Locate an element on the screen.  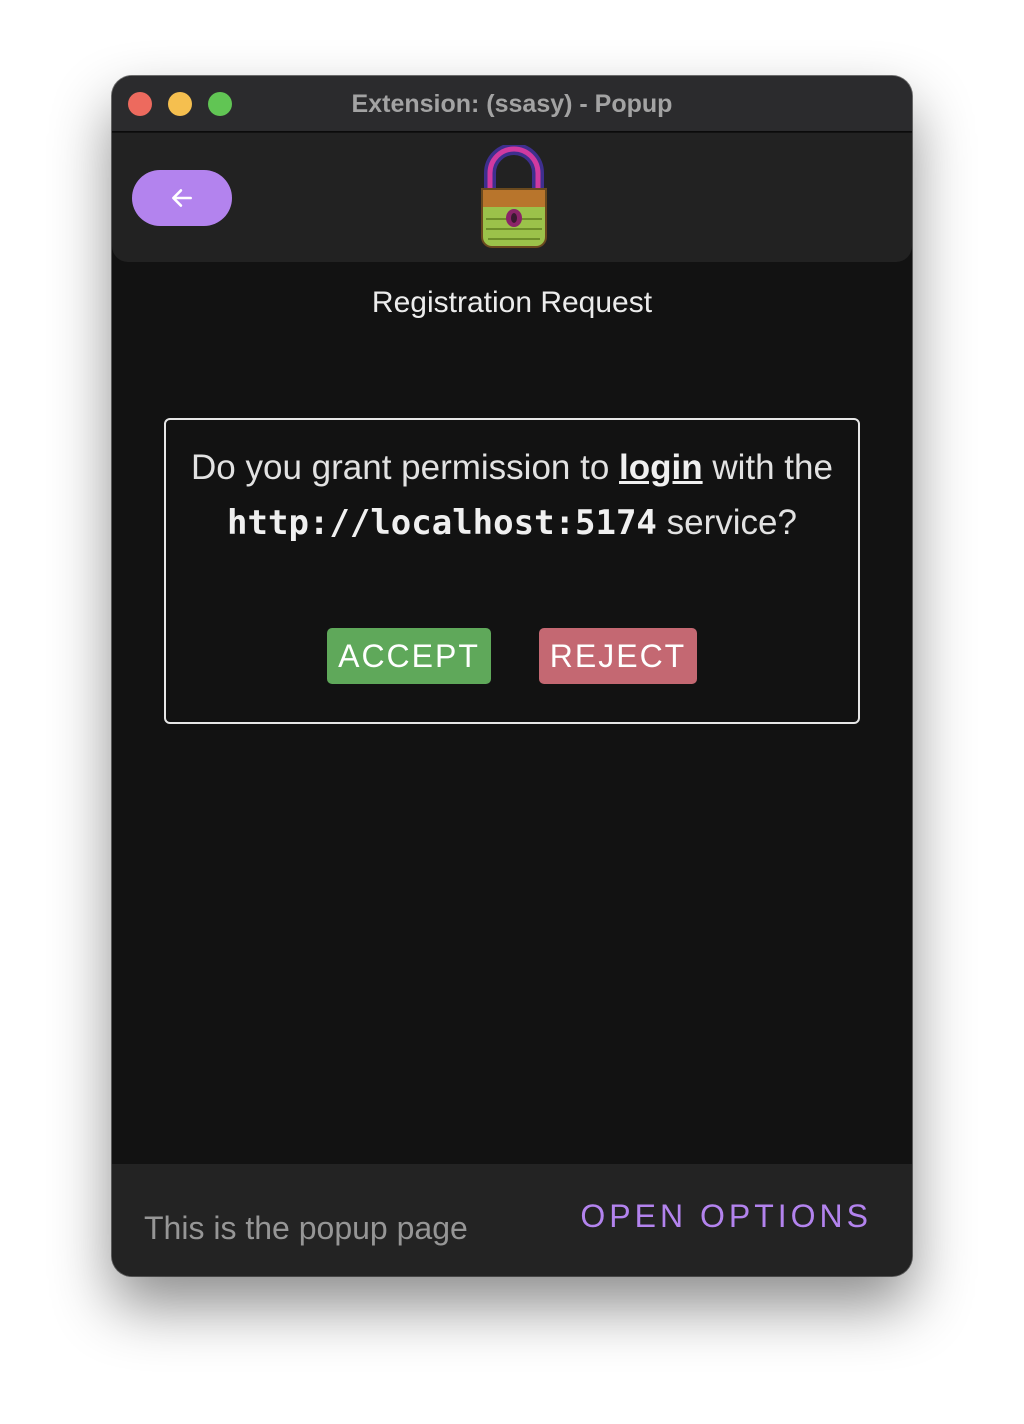
back-button is located at coordinates (182, 198).